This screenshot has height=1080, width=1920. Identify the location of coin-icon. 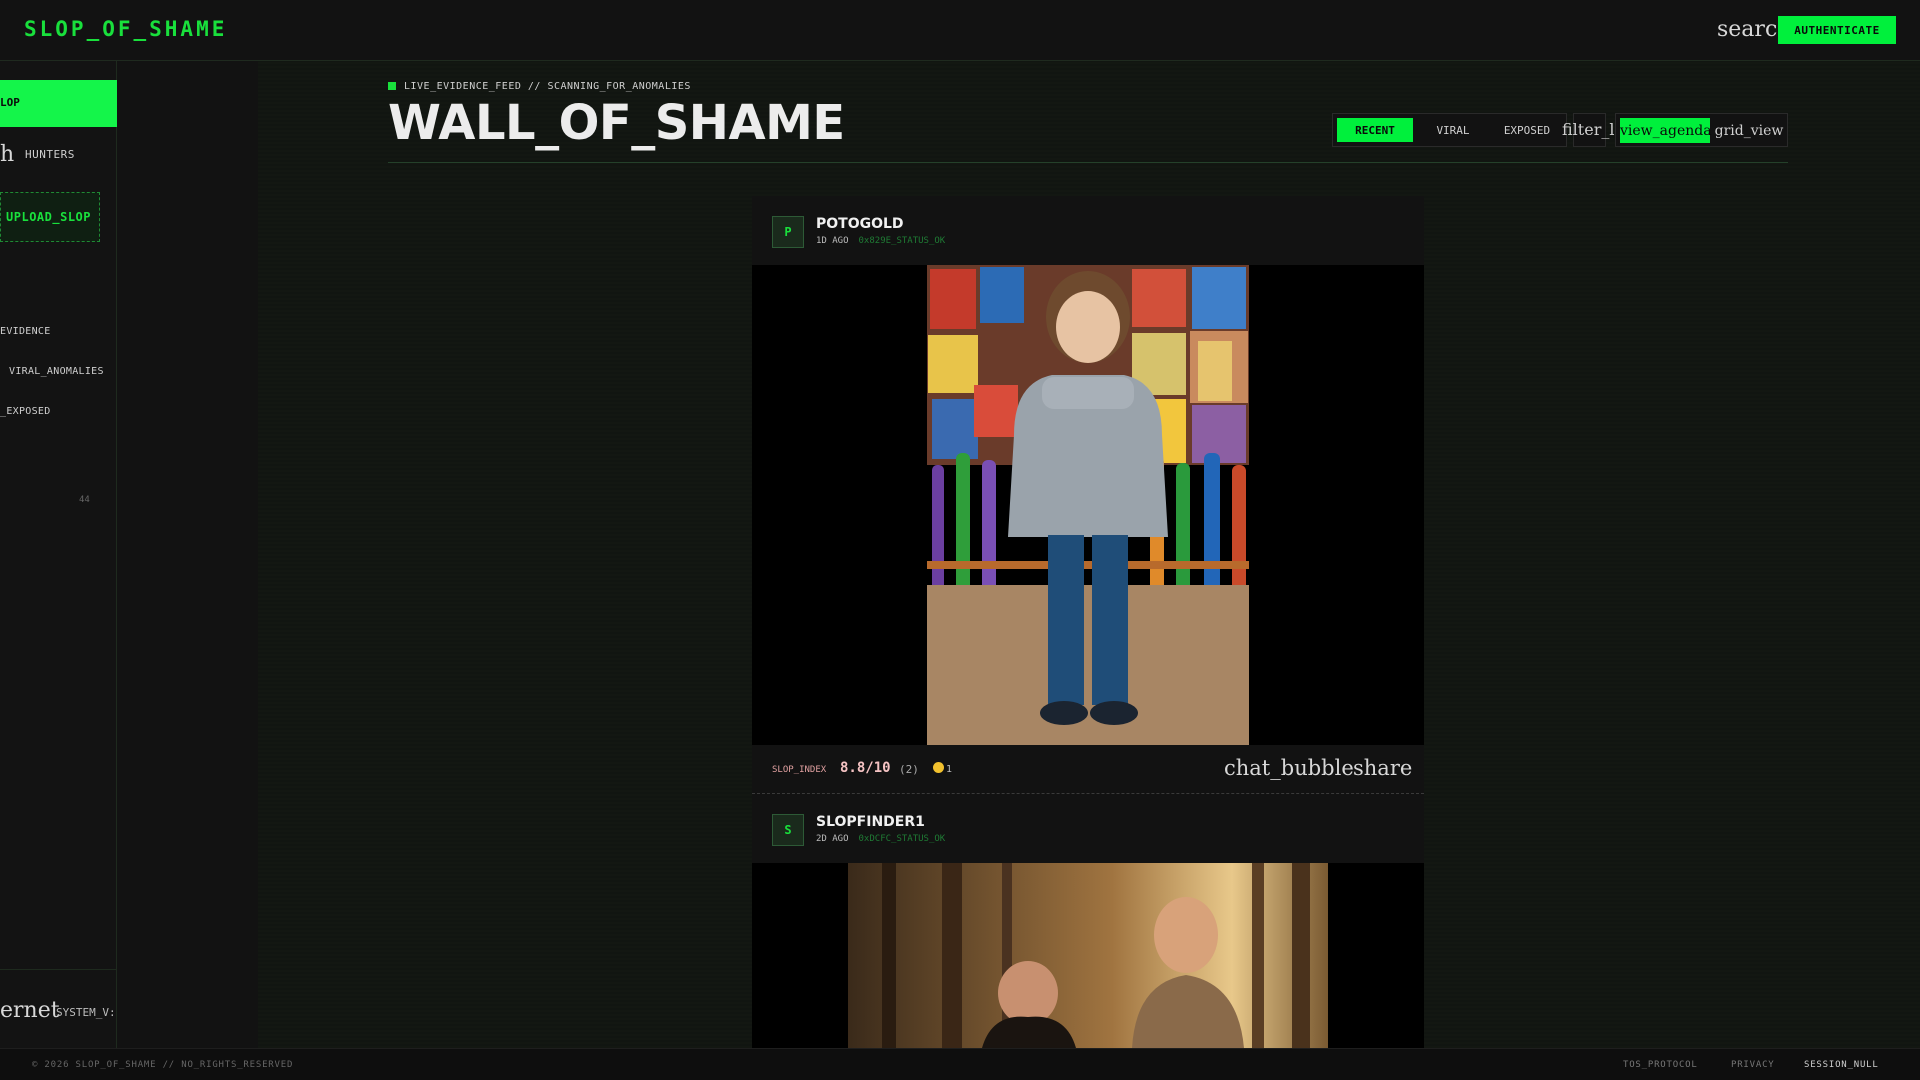
(938, 767).